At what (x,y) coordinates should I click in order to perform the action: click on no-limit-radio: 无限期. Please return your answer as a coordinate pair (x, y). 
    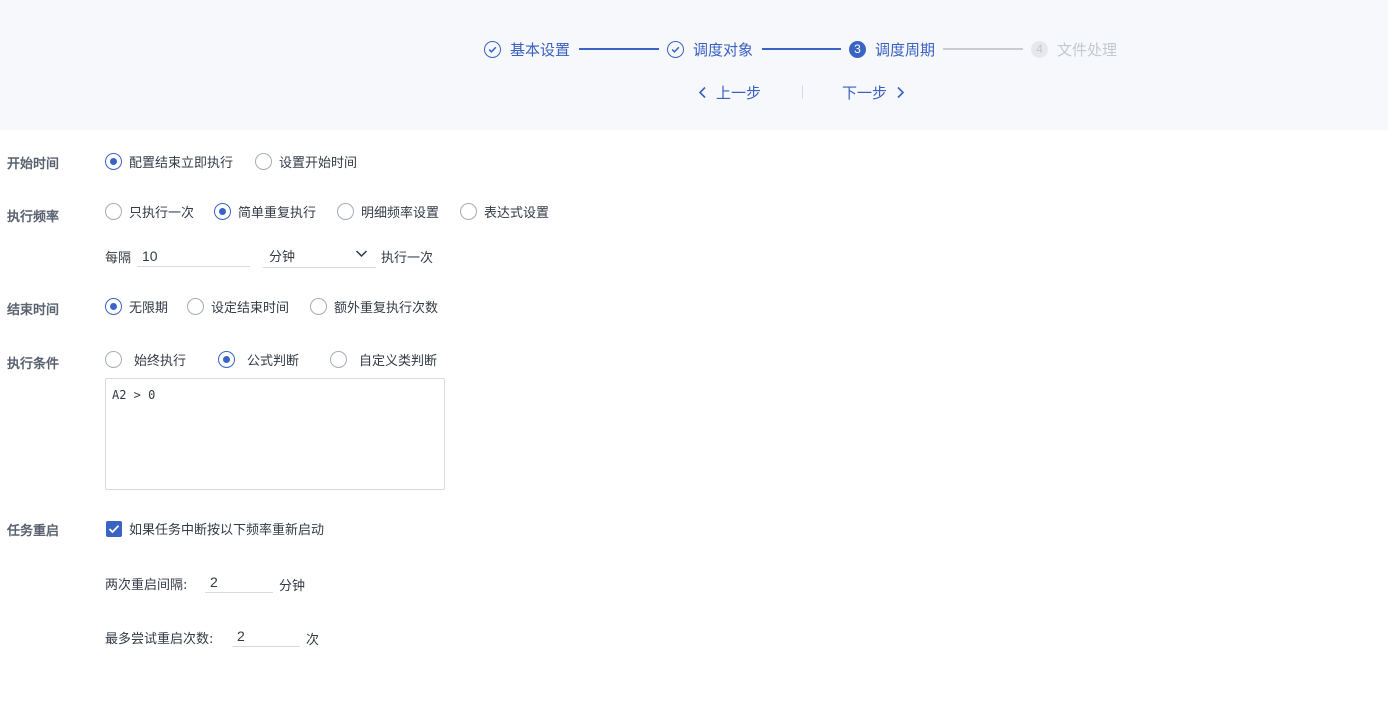
    Looking at the image, I should click on (136, 306).